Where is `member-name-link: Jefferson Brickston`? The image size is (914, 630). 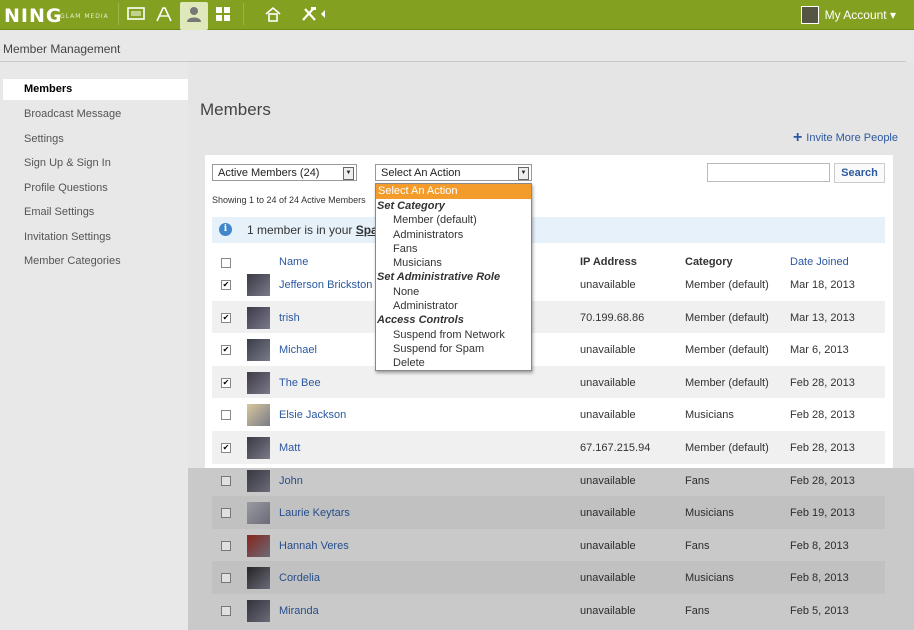
member-name-link: Jefferson Brickston is located at coordinates (325, 285).